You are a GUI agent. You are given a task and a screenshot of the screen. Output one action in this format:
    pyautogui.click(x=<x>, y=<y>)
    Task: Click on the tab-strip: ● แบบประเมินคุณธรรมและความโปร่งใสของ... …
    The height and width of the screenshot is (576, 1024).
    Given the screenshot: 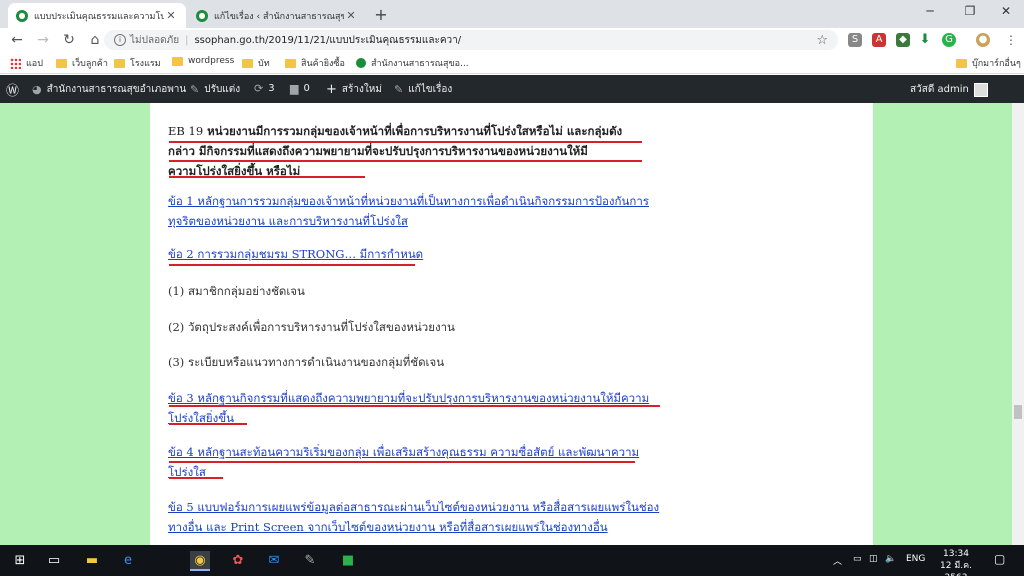 What is the action you would take?
    pyautogui.click(x=512, y=14)
    